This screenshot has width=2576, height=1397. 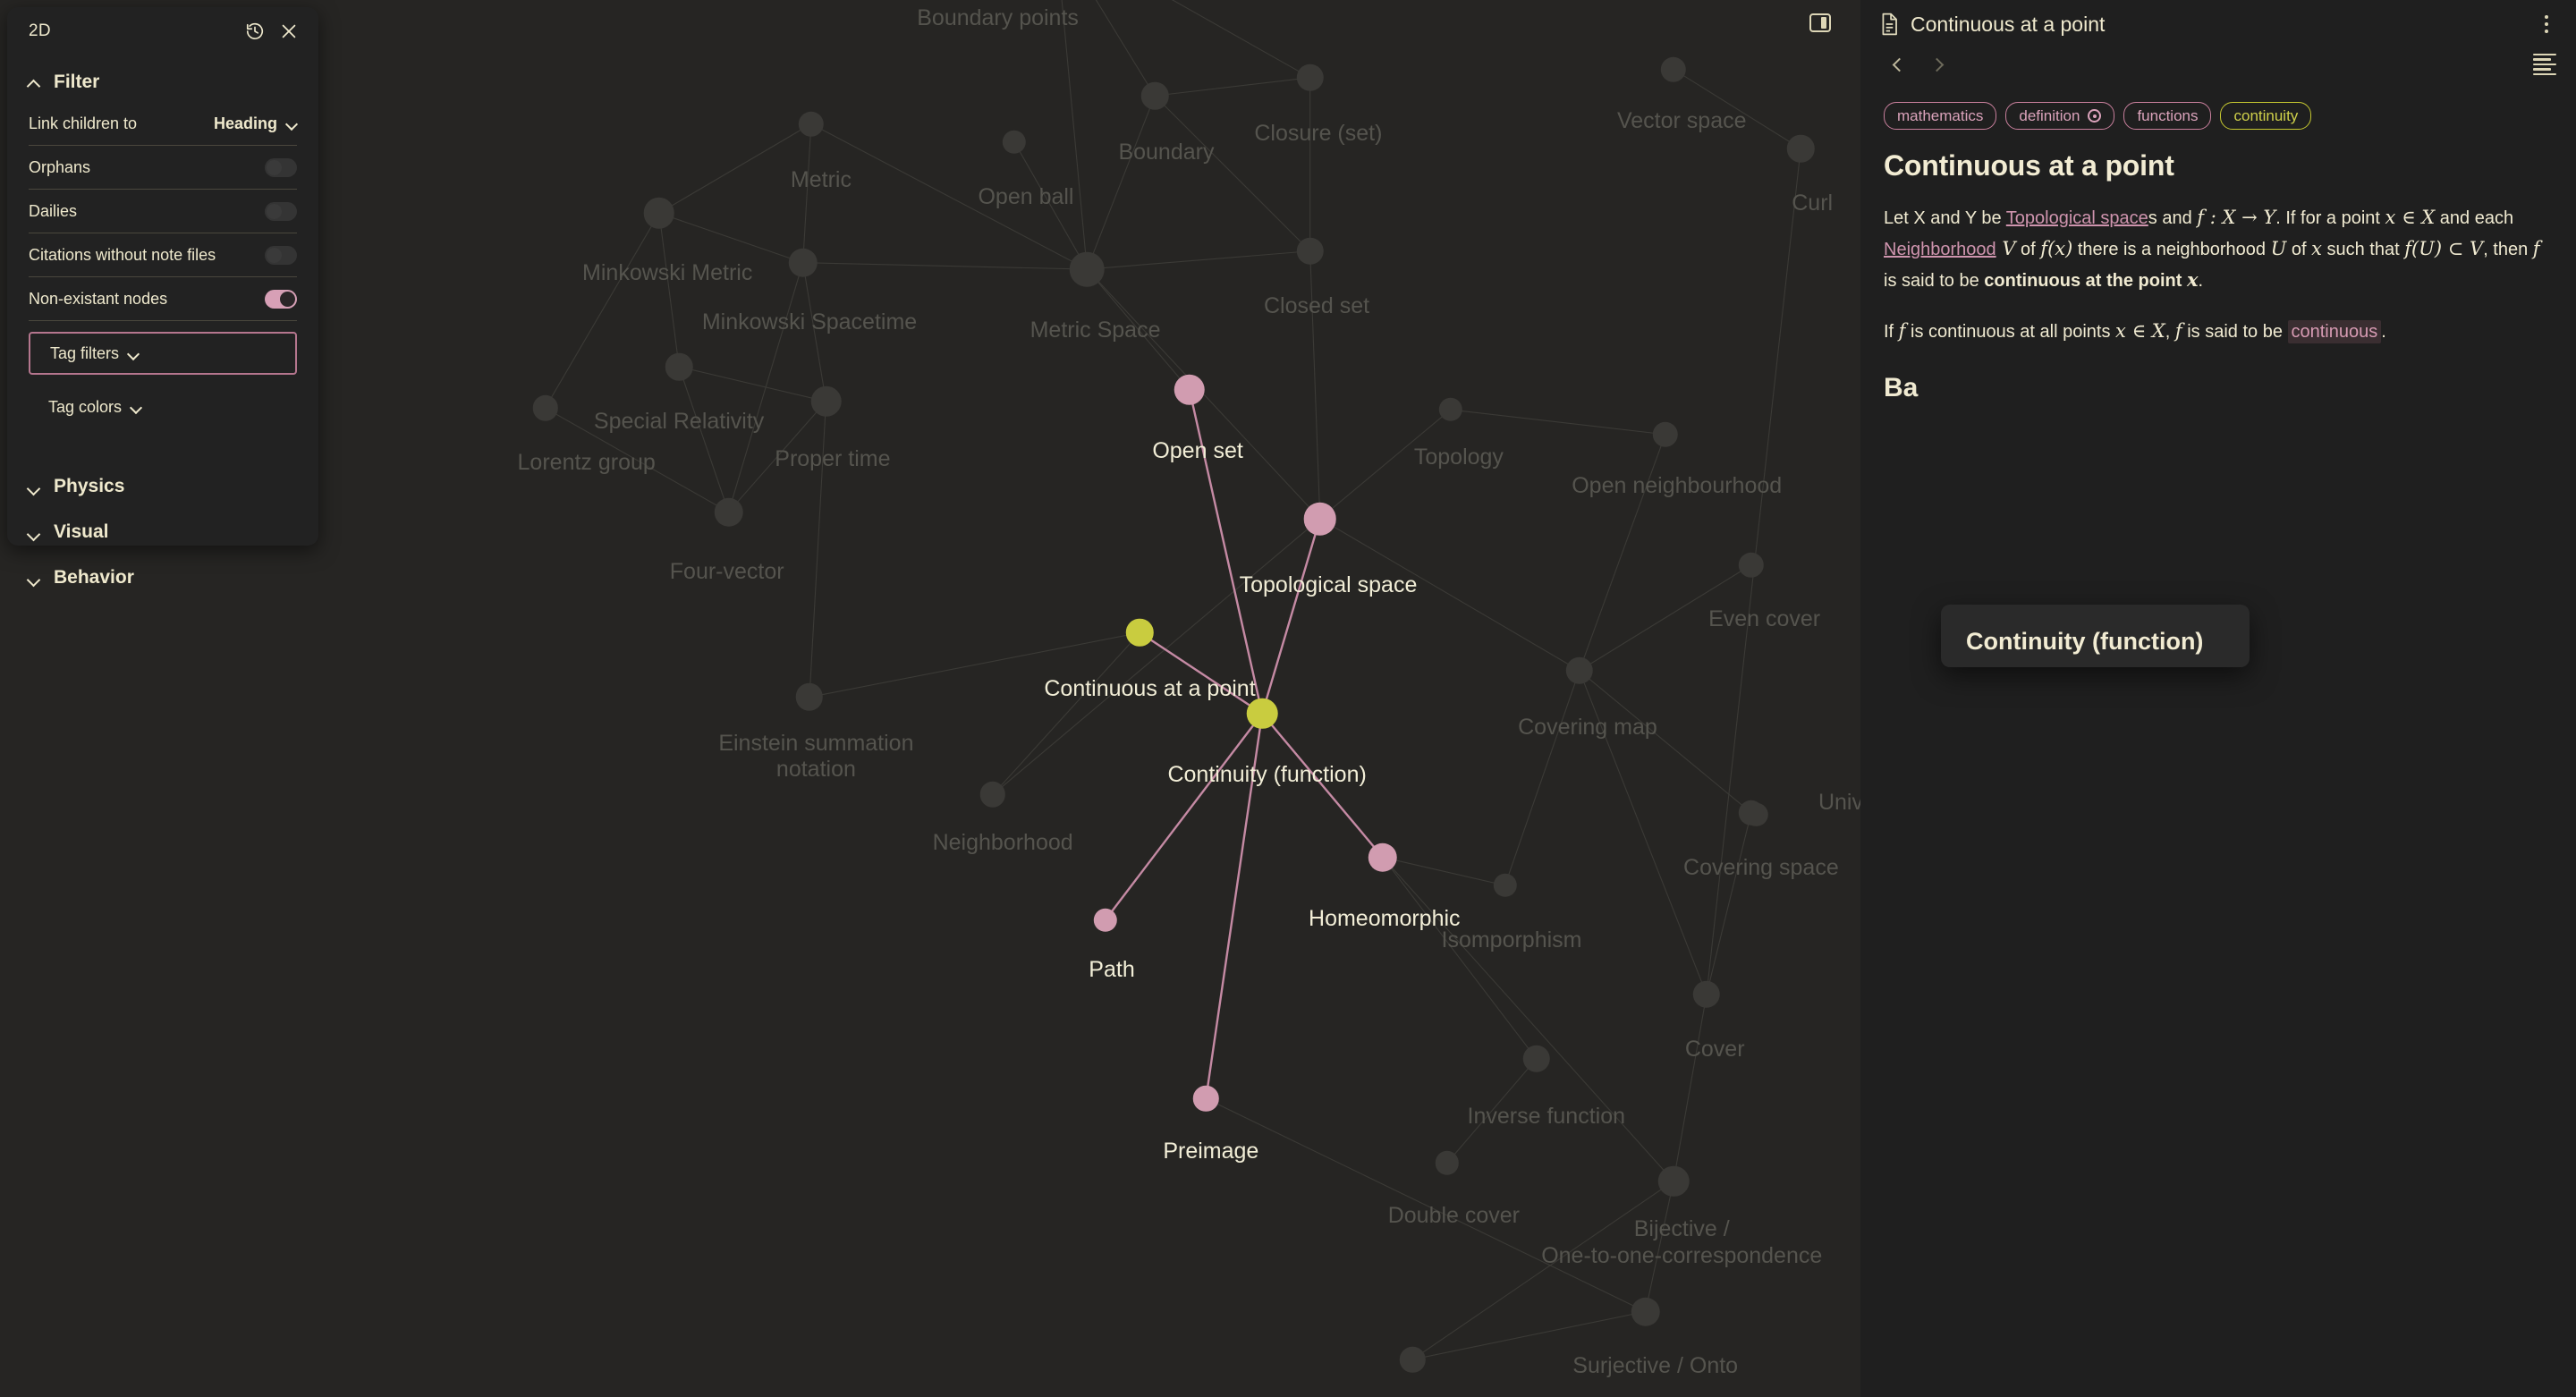 What do you see at coordinates (2536, 249) in the screenshot?
I see `math-expr: f` at bounding box center [2536, 249].